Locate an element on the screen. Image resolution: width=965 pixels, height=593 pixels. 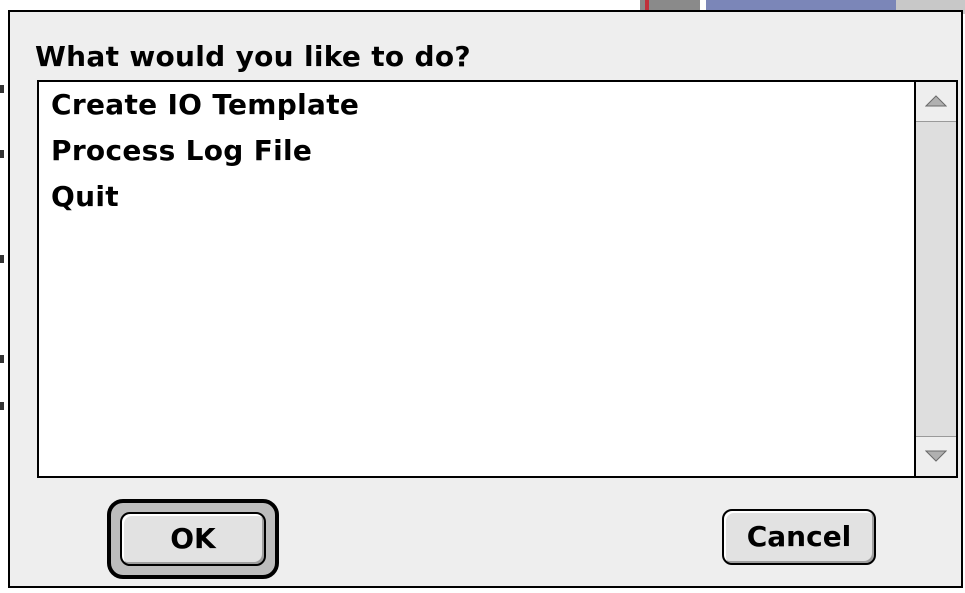
default-button-ring: OK is located at coordinates (193, 539).